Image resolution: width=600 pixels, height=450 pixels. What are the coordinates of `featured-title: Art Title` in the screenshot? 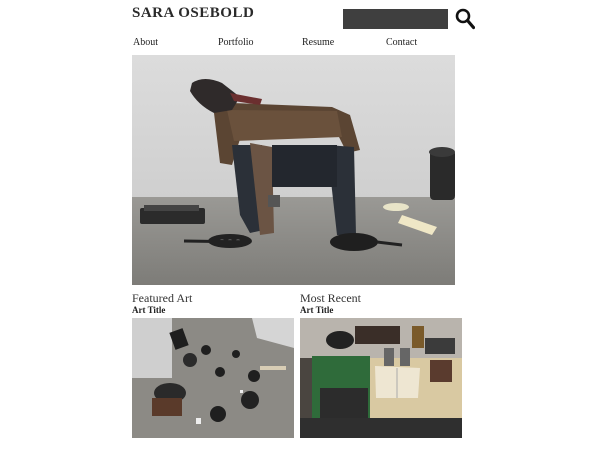 It's located at (148, 310).